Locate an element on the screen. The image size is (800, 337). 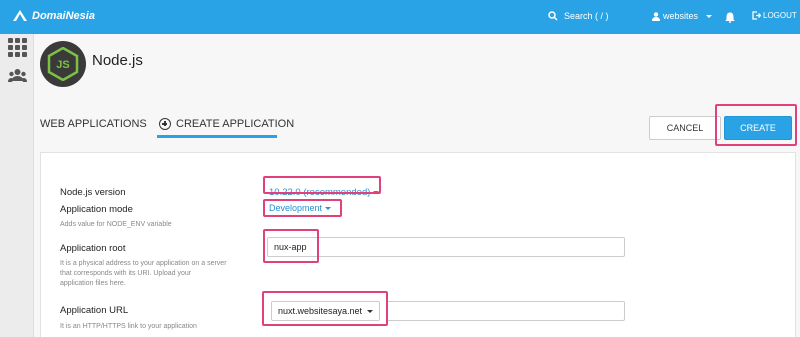
brand-name: DomaiNesia is located at coordinates (63, 16).